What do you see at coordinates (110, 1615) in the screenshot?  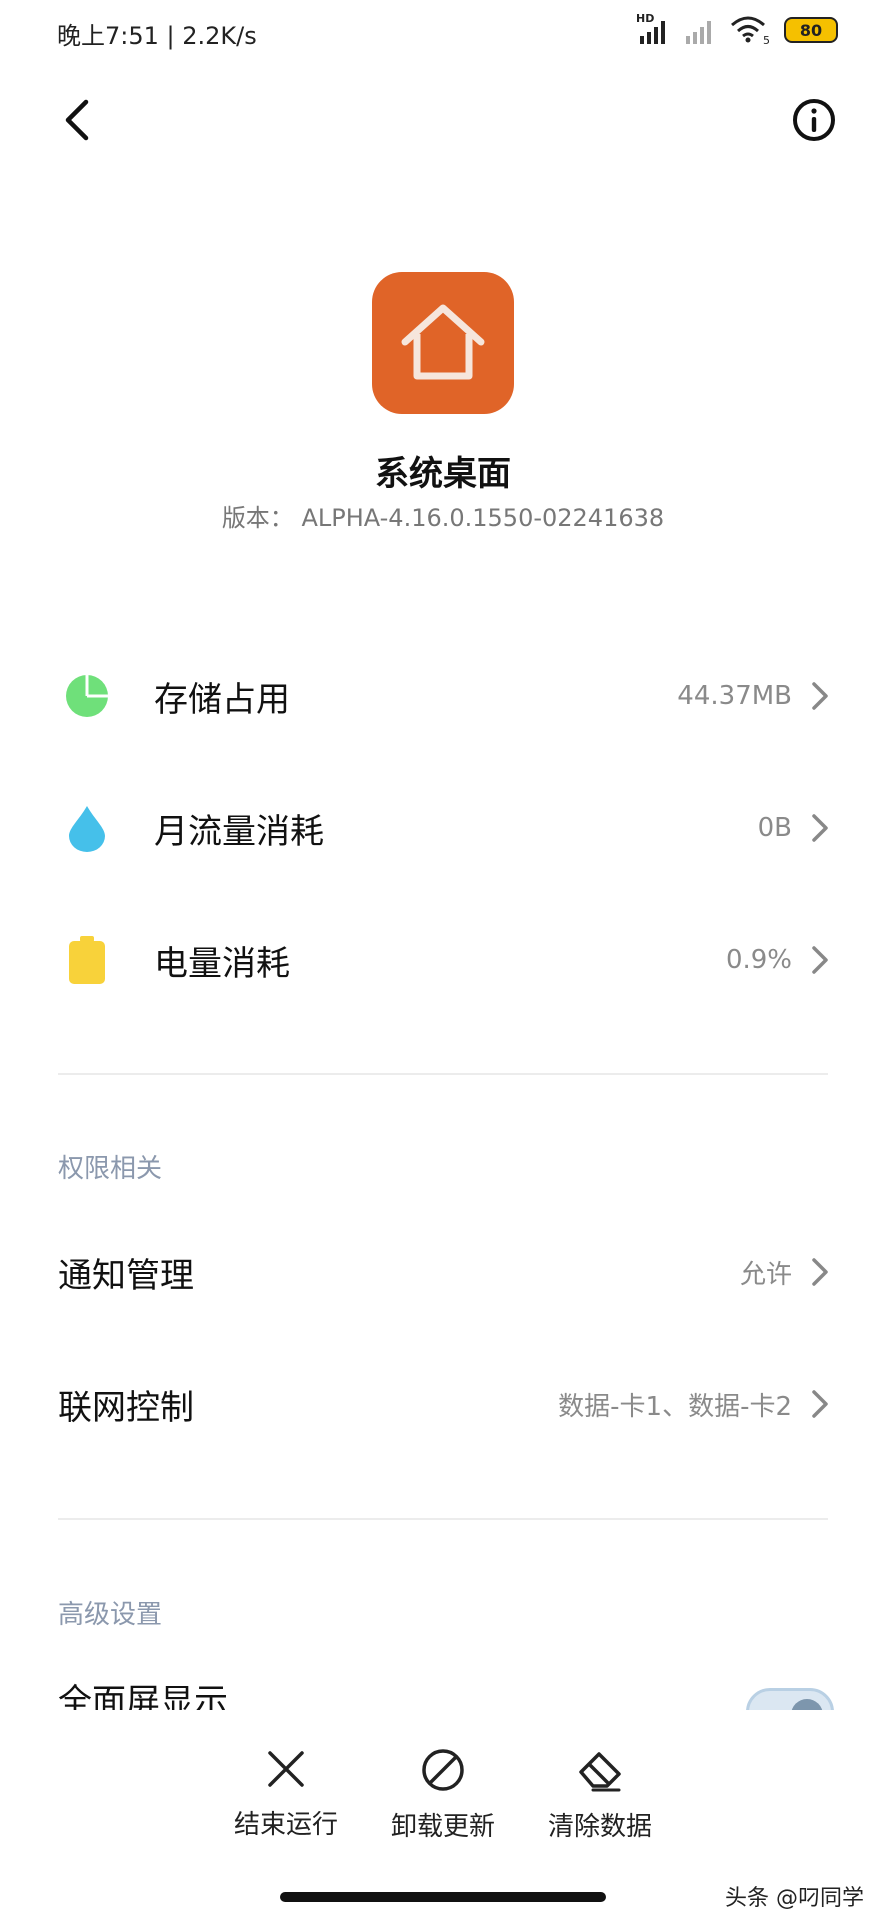 I see `advanced-section-title: 高级设置` at bounding box center [110, 1615].